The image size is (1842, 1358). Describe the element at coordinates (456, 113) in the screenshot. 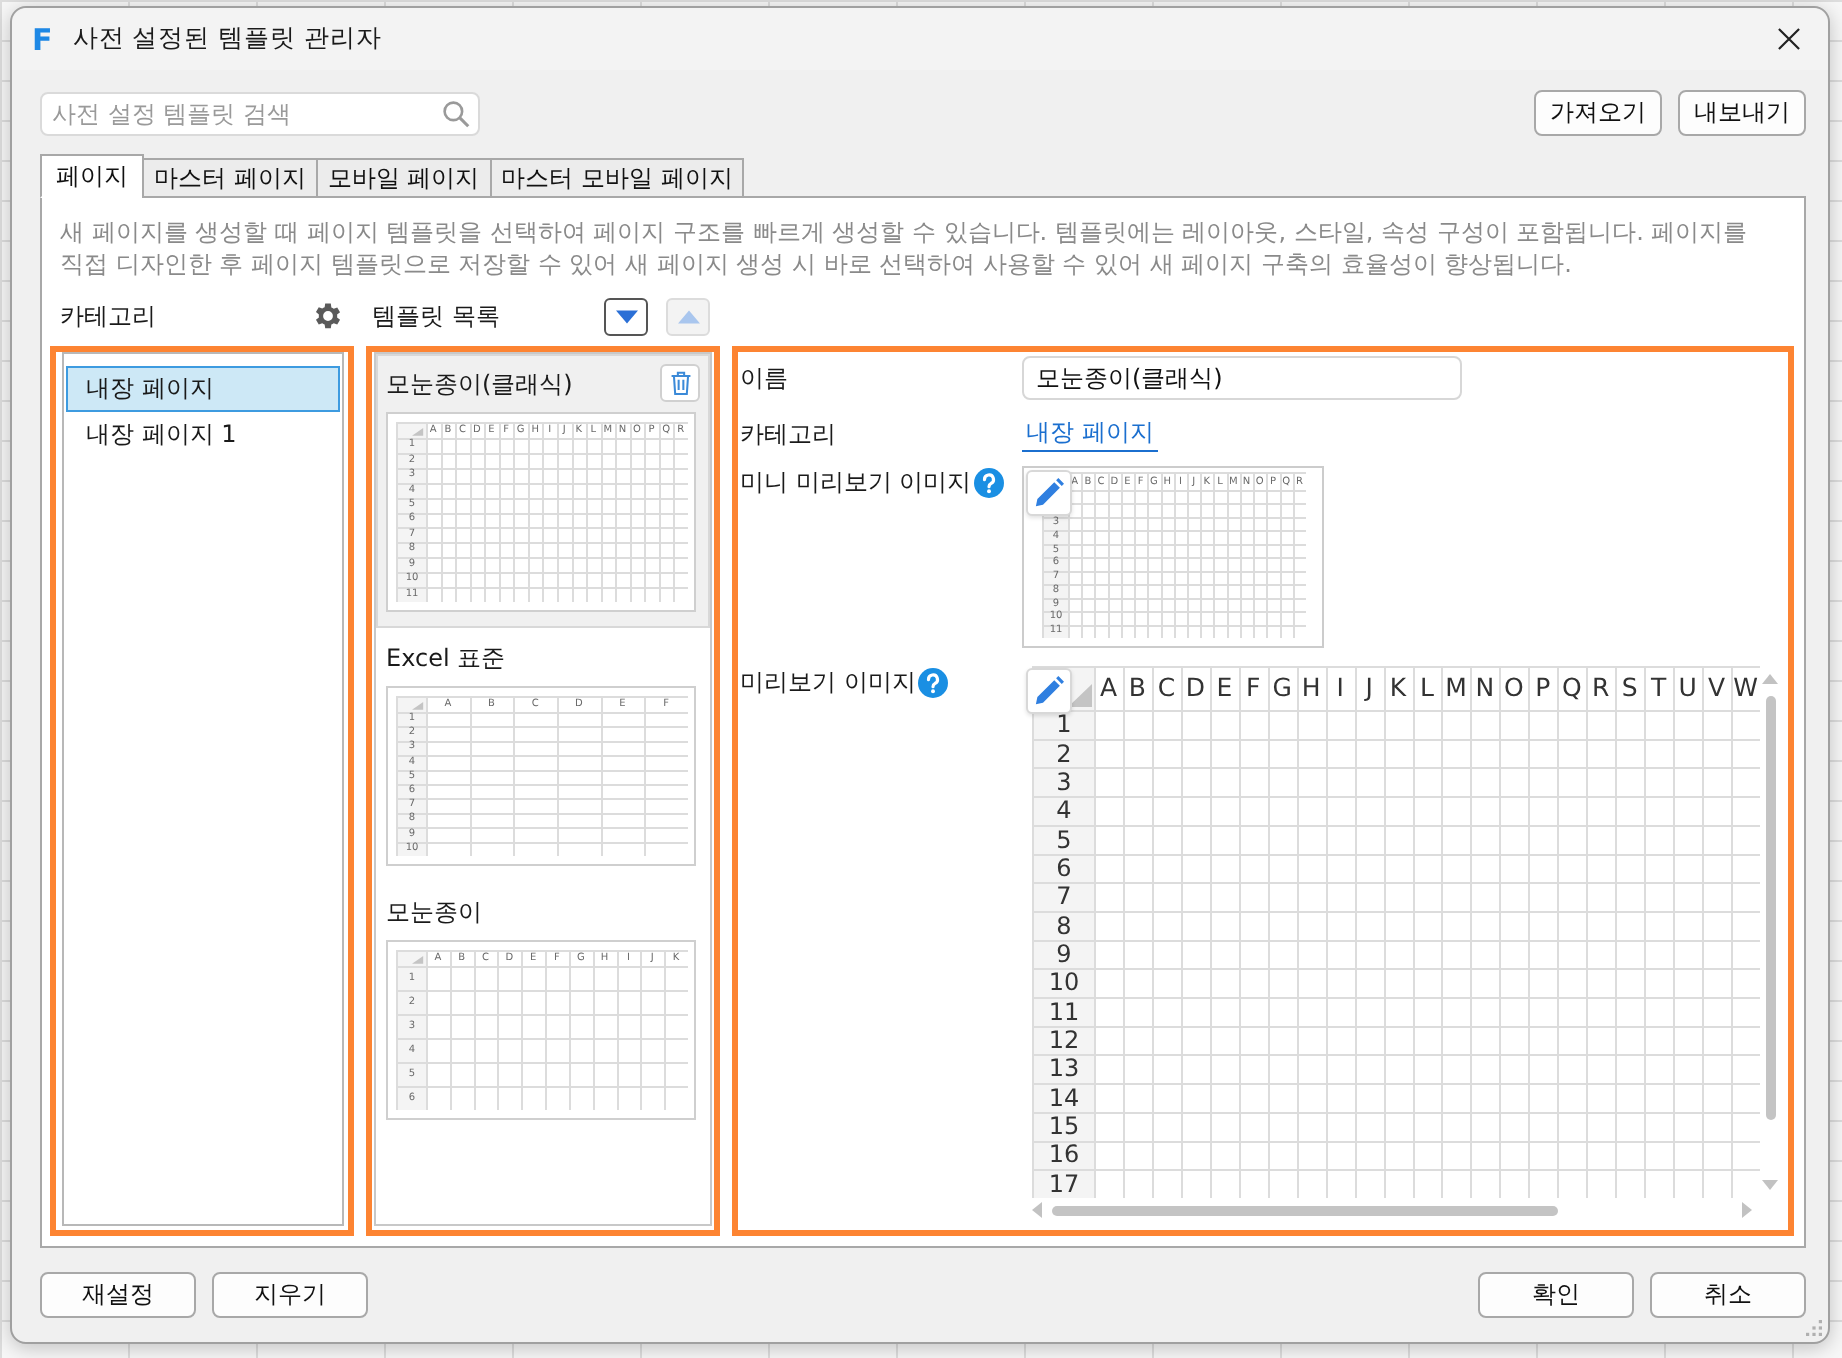

I see `search-icon` at that location.